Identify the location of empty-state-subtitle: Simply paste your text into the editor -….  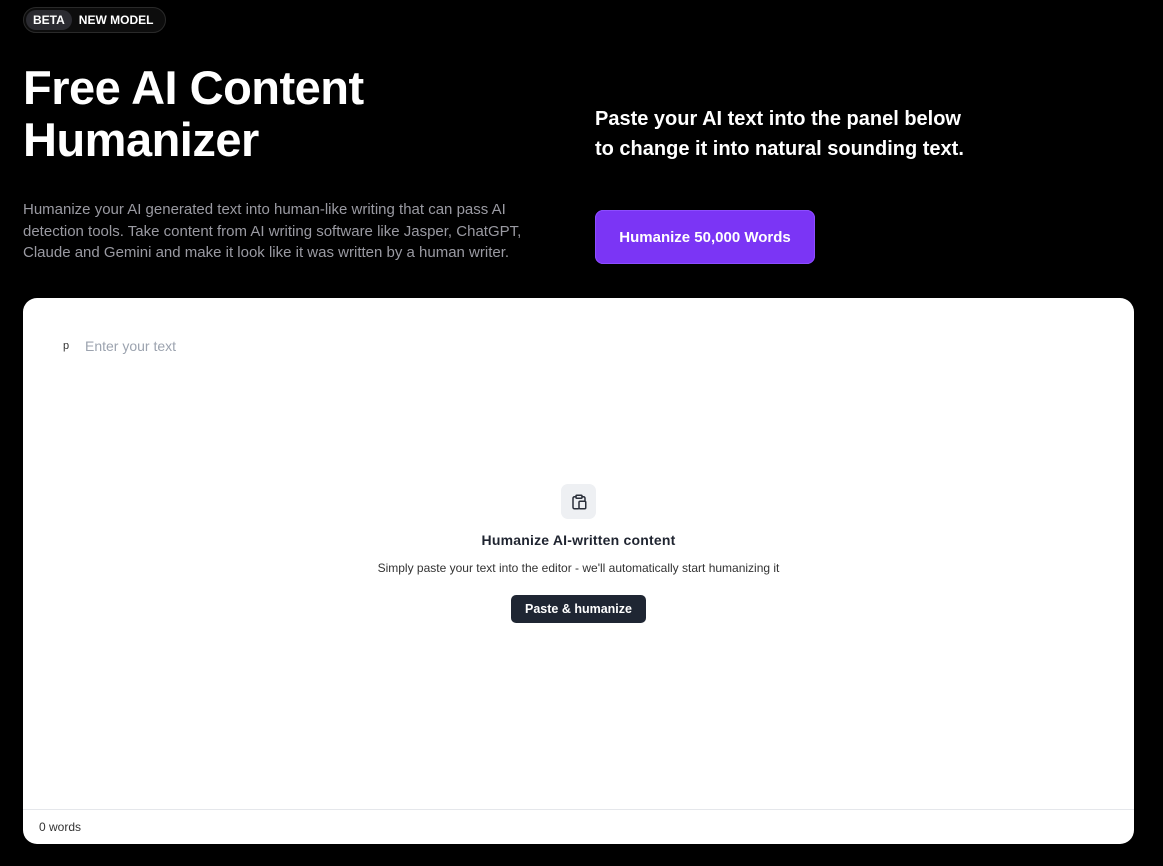
(578, 568).